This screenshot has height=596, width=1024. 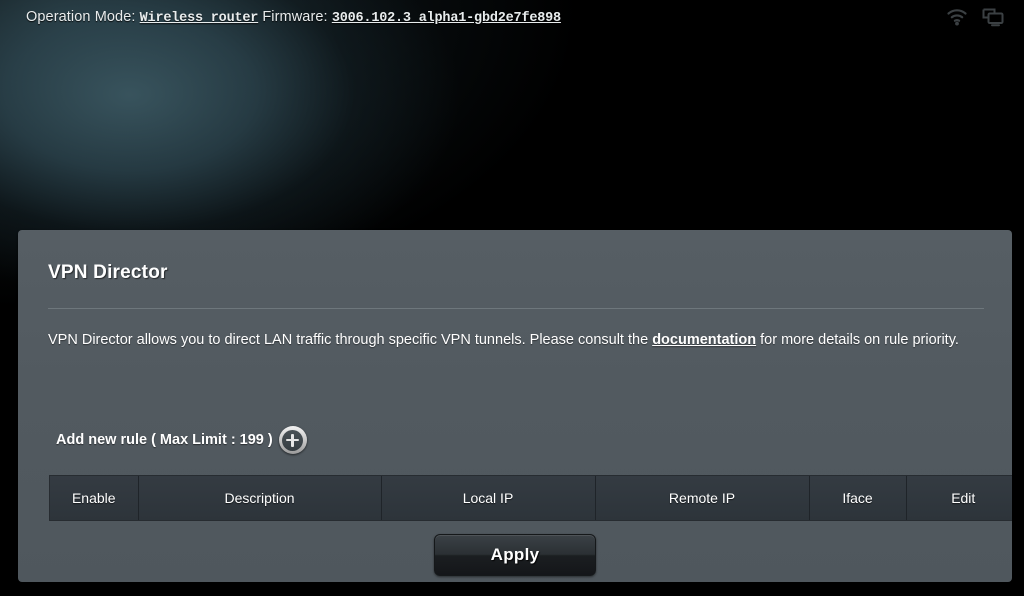 I want to click on firmware-value: 3006.102.3_alpha1-gbd2e7fe898, so click(x=446, y=18).